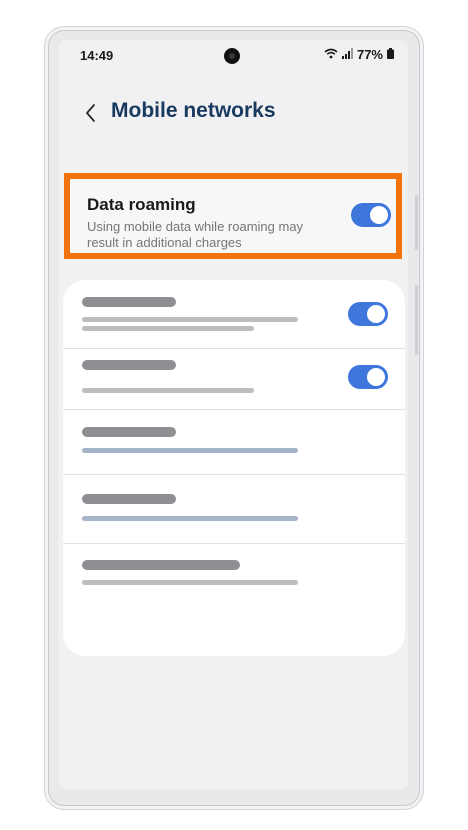  I want to click on signal-icon, so click(347, 54).